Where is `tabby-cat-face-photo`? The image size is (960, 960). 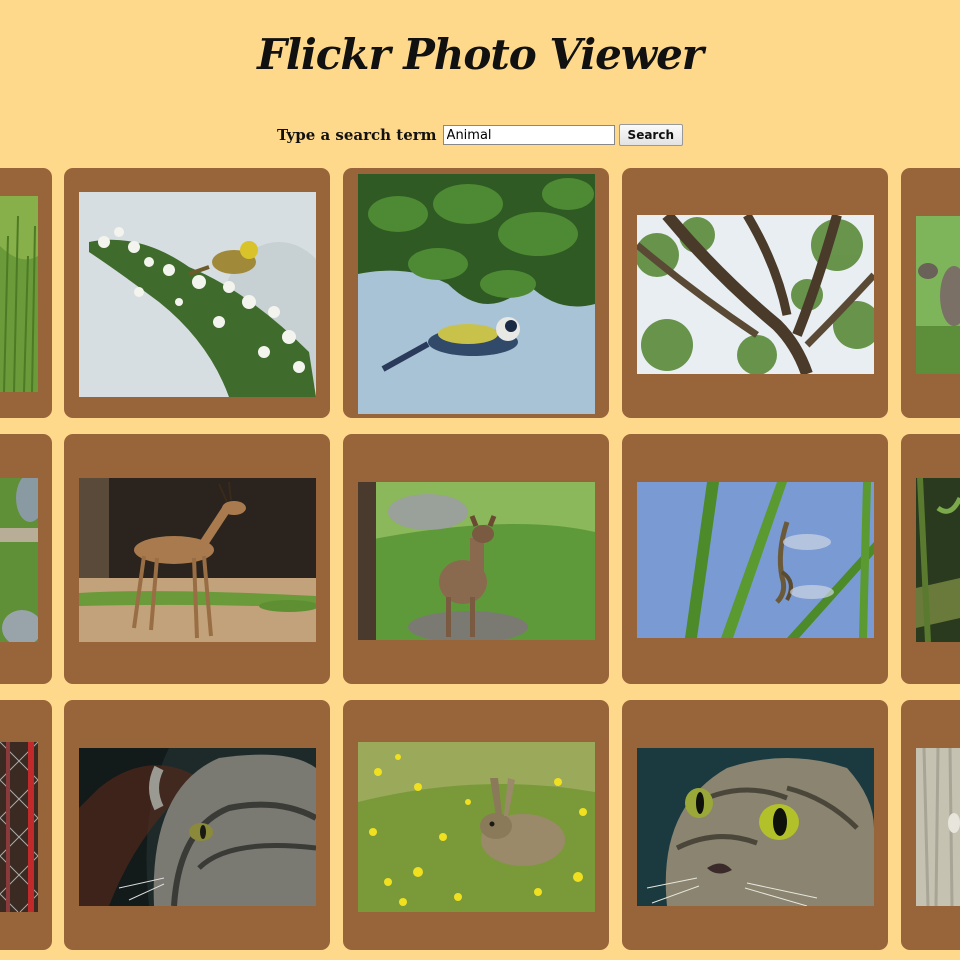 tabby-cat-face-photo is located at coordinates (755, 827).